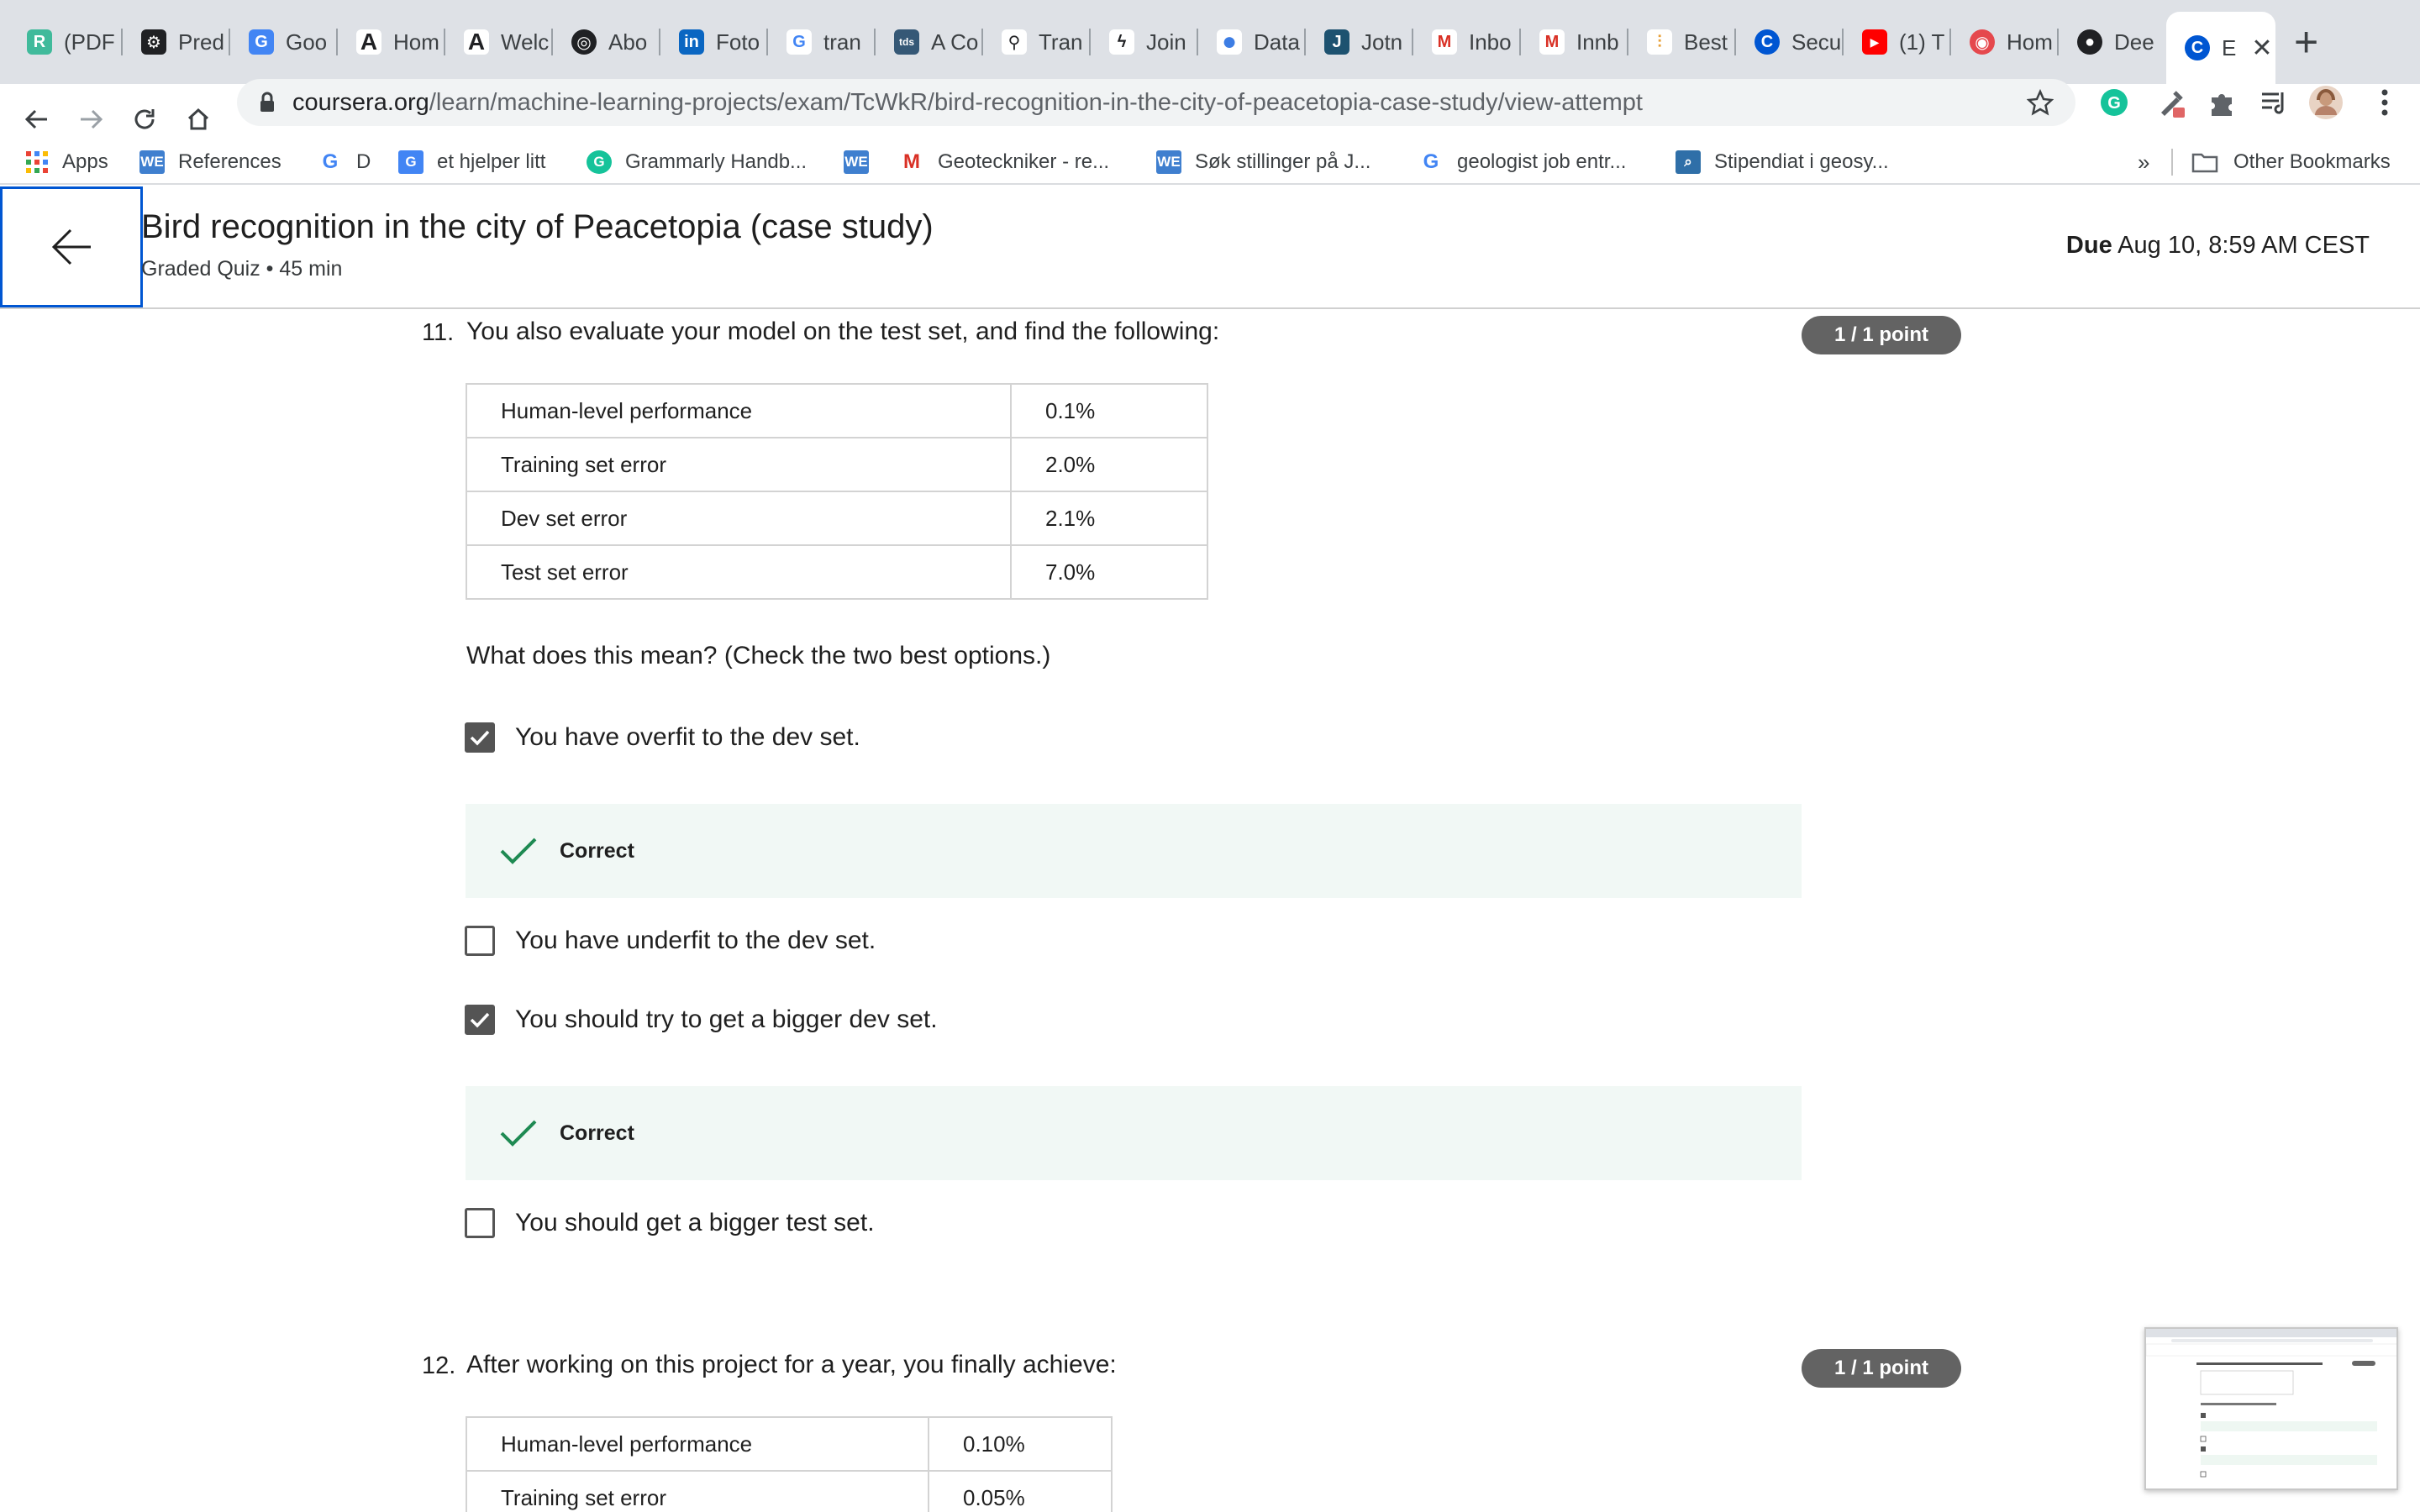 The image size is (2420, 1512). Describe the element at coordinates (1037, 42) in the screenshot. I see `browser-tab: ⚲ Tran` at that location.